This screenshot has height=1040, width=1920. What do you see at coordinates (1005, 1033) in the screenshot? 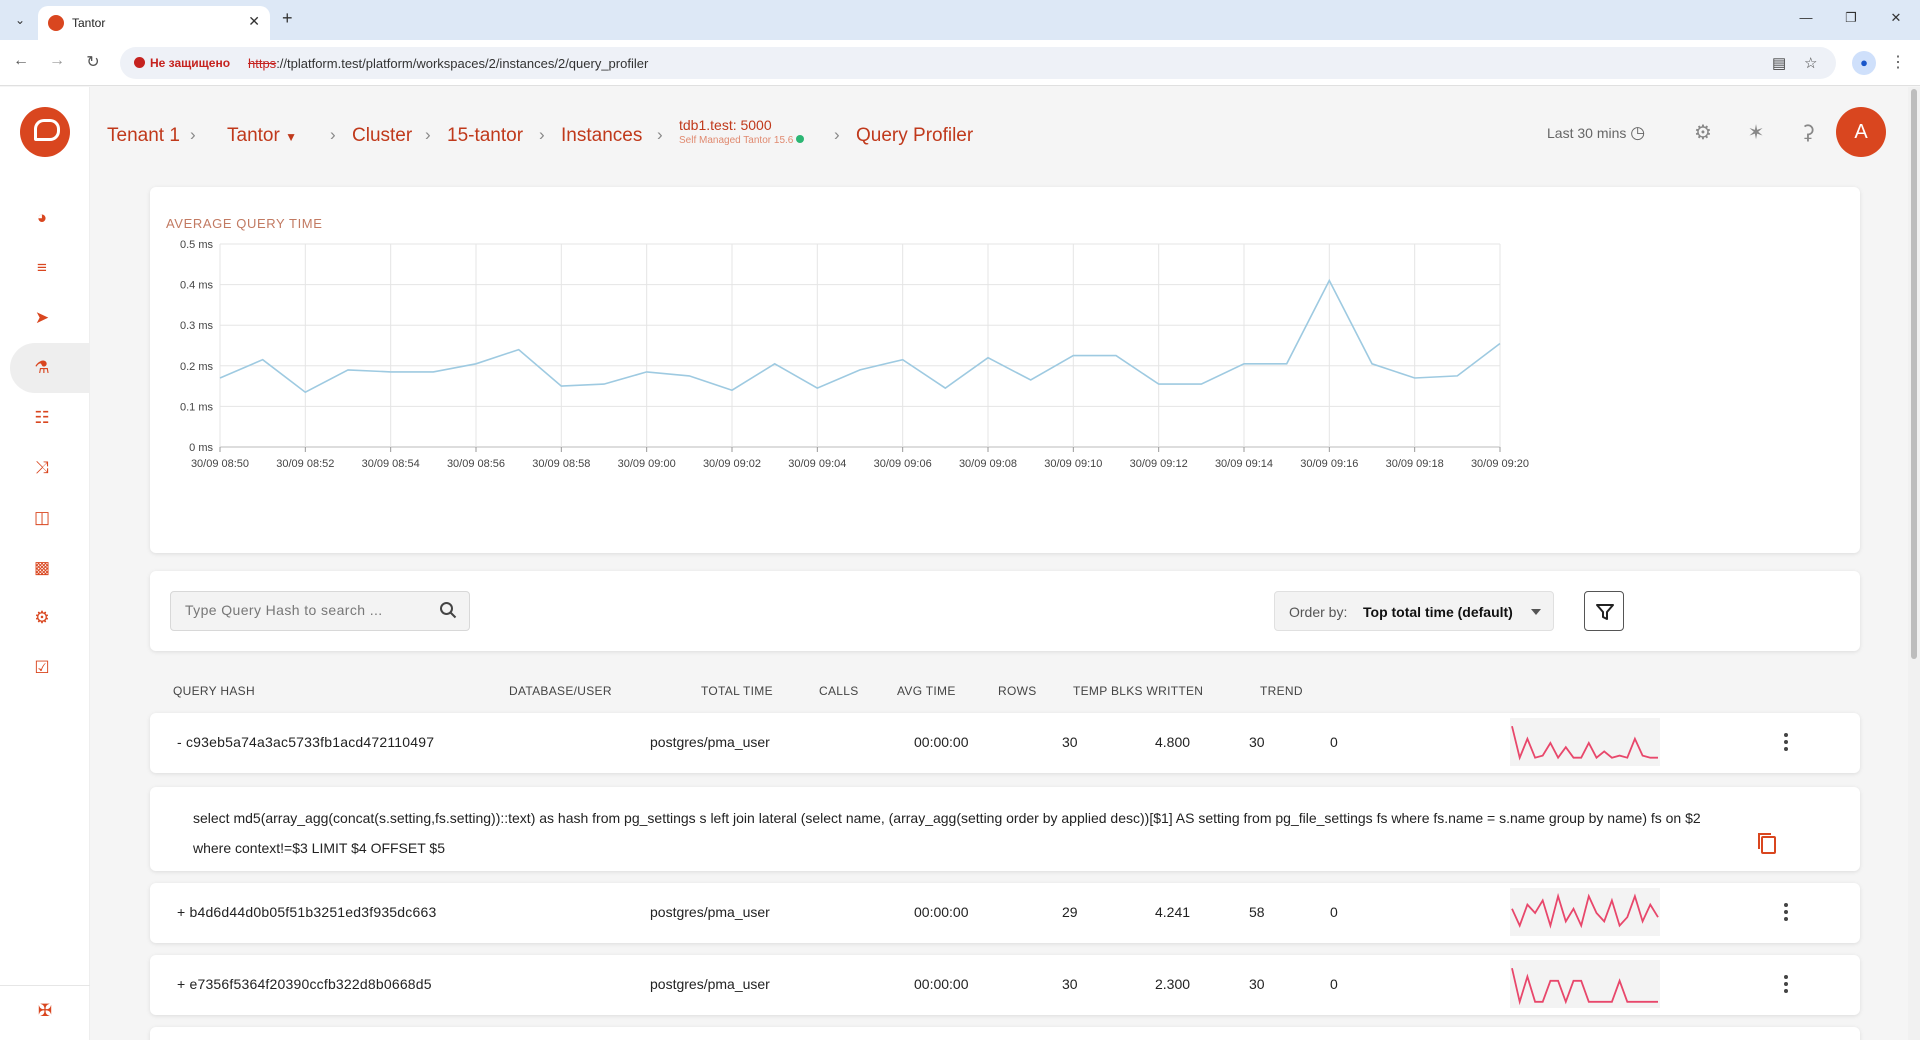
I see `table-row` at bounding box center [1005, 1033].